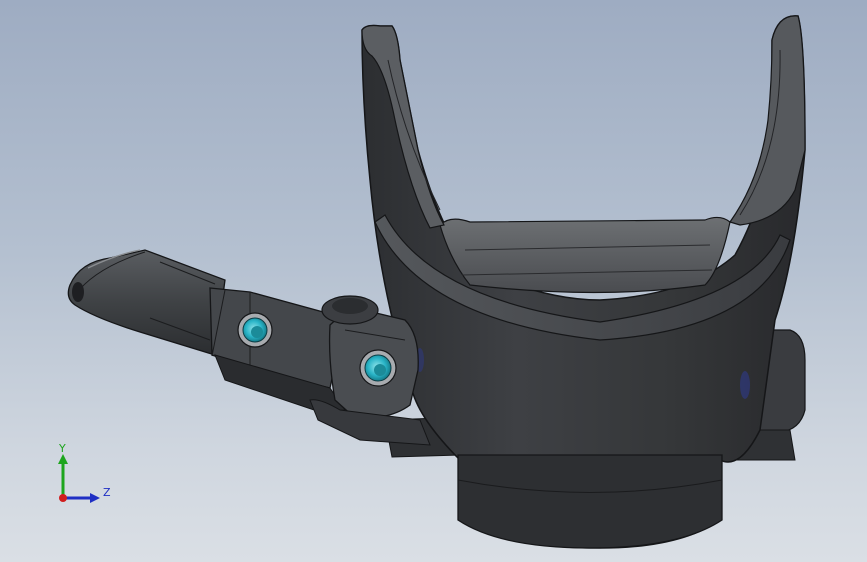 This screenshot has width=867, height=562. What do you see at coordinates (63, 498) in the screenshot?
I see `x-axis-dot` at bounding box center [63, 498].